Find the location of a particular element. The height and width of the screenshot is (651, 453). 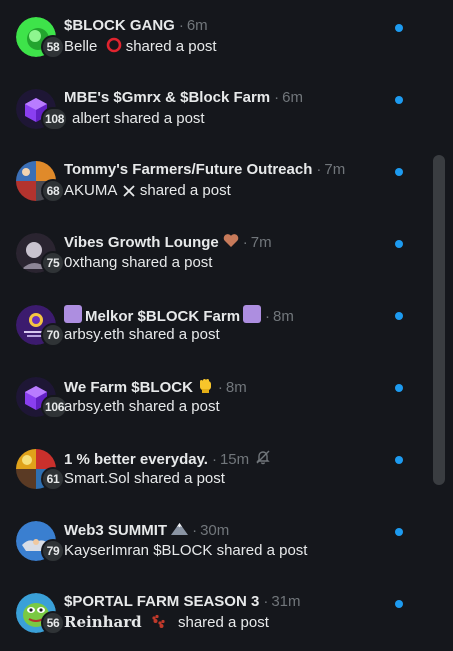

sender-name: 0xthang is located at coordinates (91, 262).